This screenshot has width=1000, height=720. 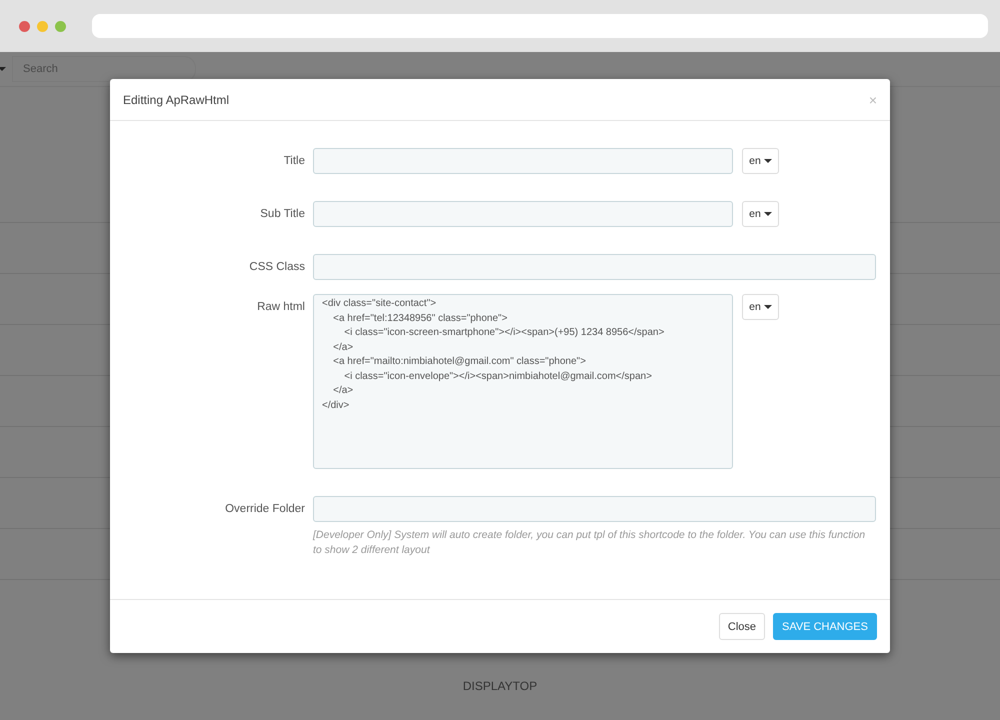 I want to click on field-label: Override Folder, so click(x=264, y=509).